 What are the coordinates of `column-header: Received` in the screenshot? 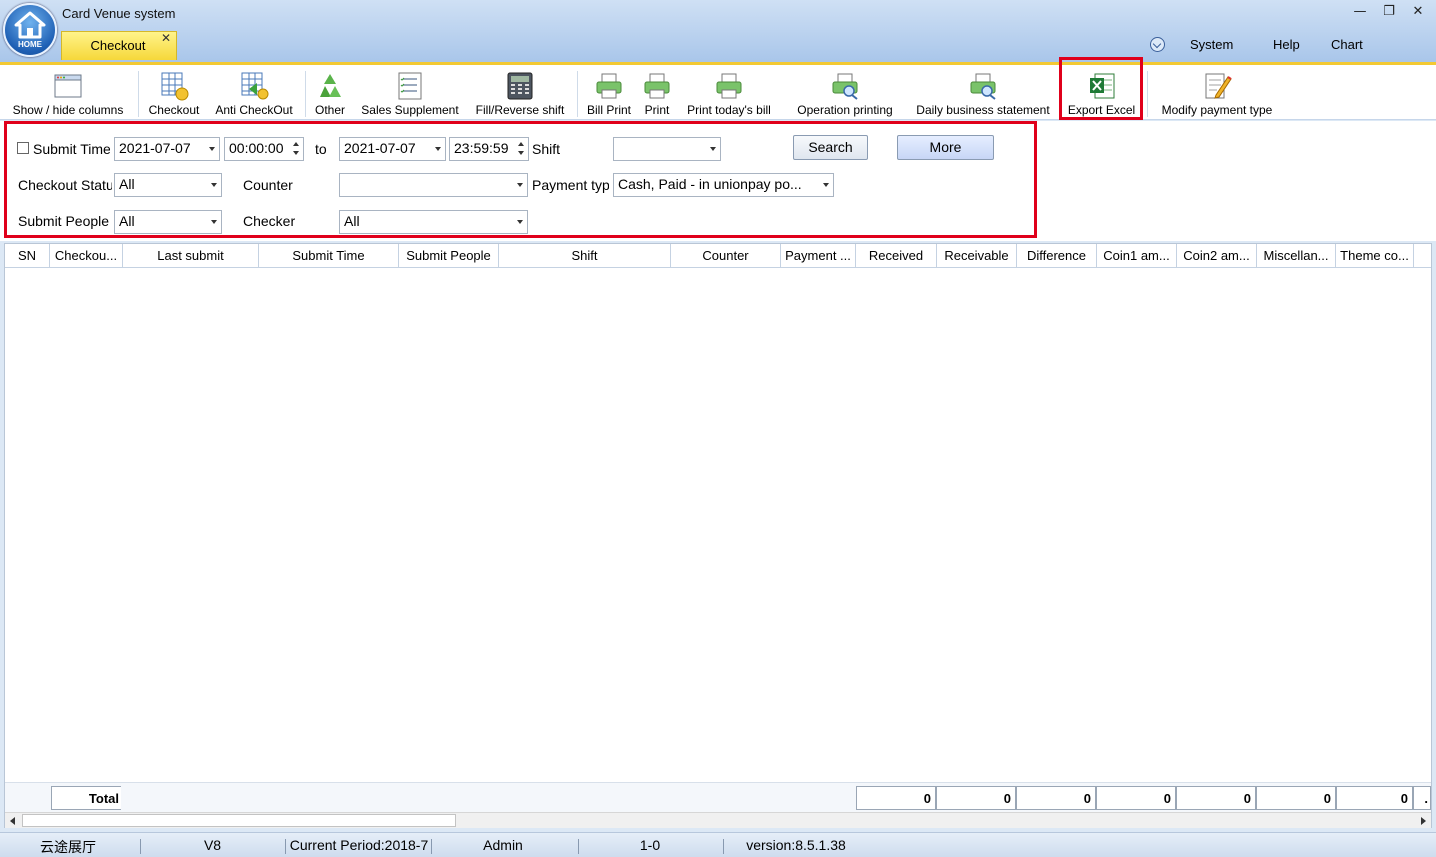 It's located at (896, 255).